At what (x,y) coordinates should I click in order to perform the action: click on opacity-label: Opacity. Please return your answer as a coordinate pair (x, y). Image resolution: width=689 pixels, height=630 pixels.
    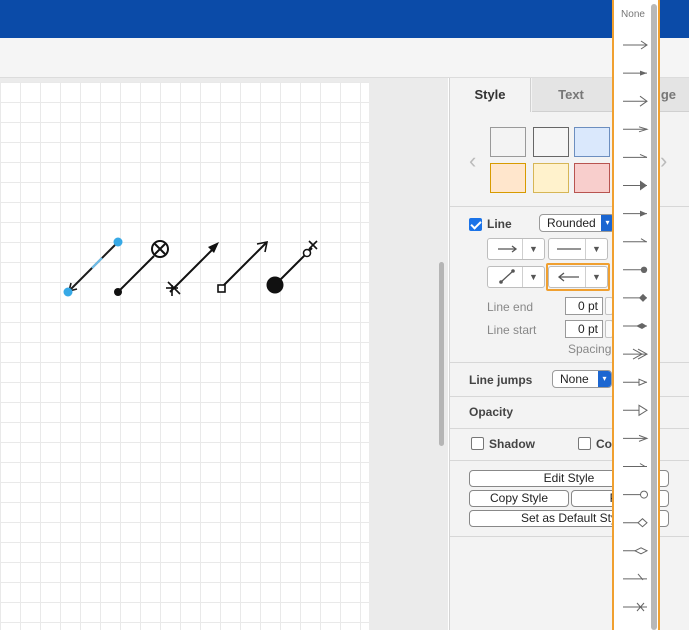
    Looking at the image, I should click on (491, 412).